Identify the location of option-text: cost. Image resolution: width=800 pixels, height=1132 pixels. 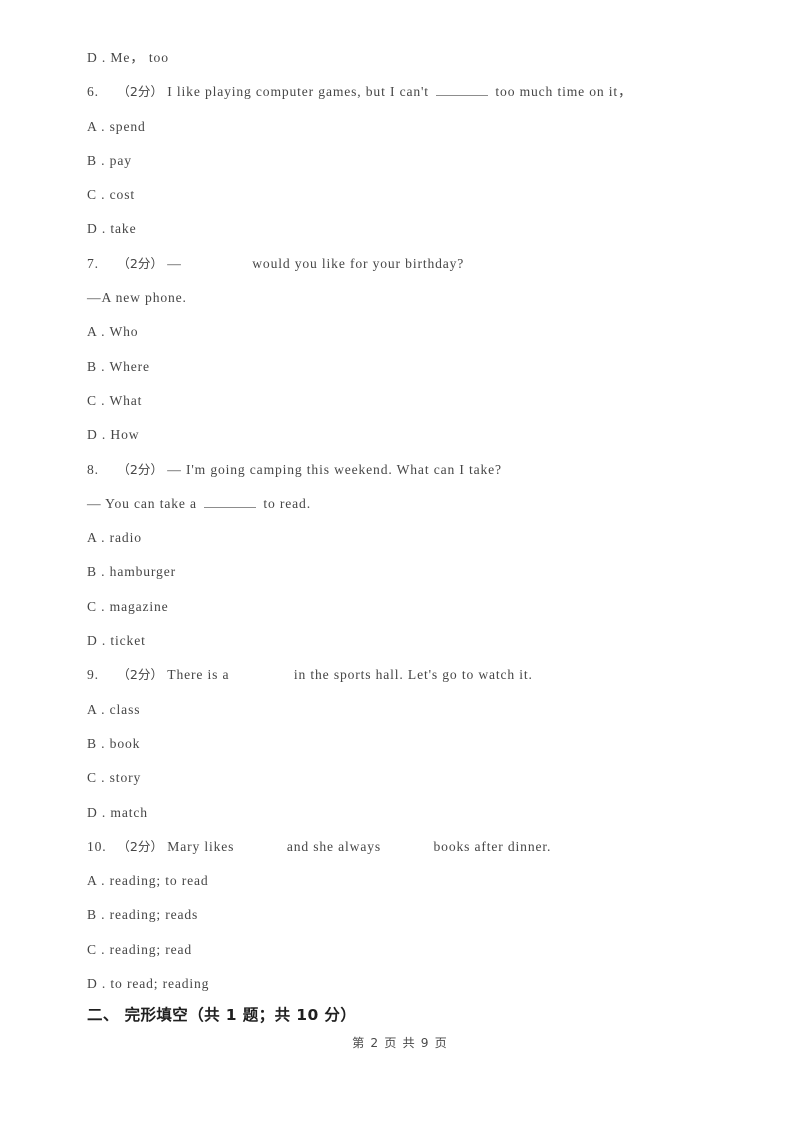
(122, 195).